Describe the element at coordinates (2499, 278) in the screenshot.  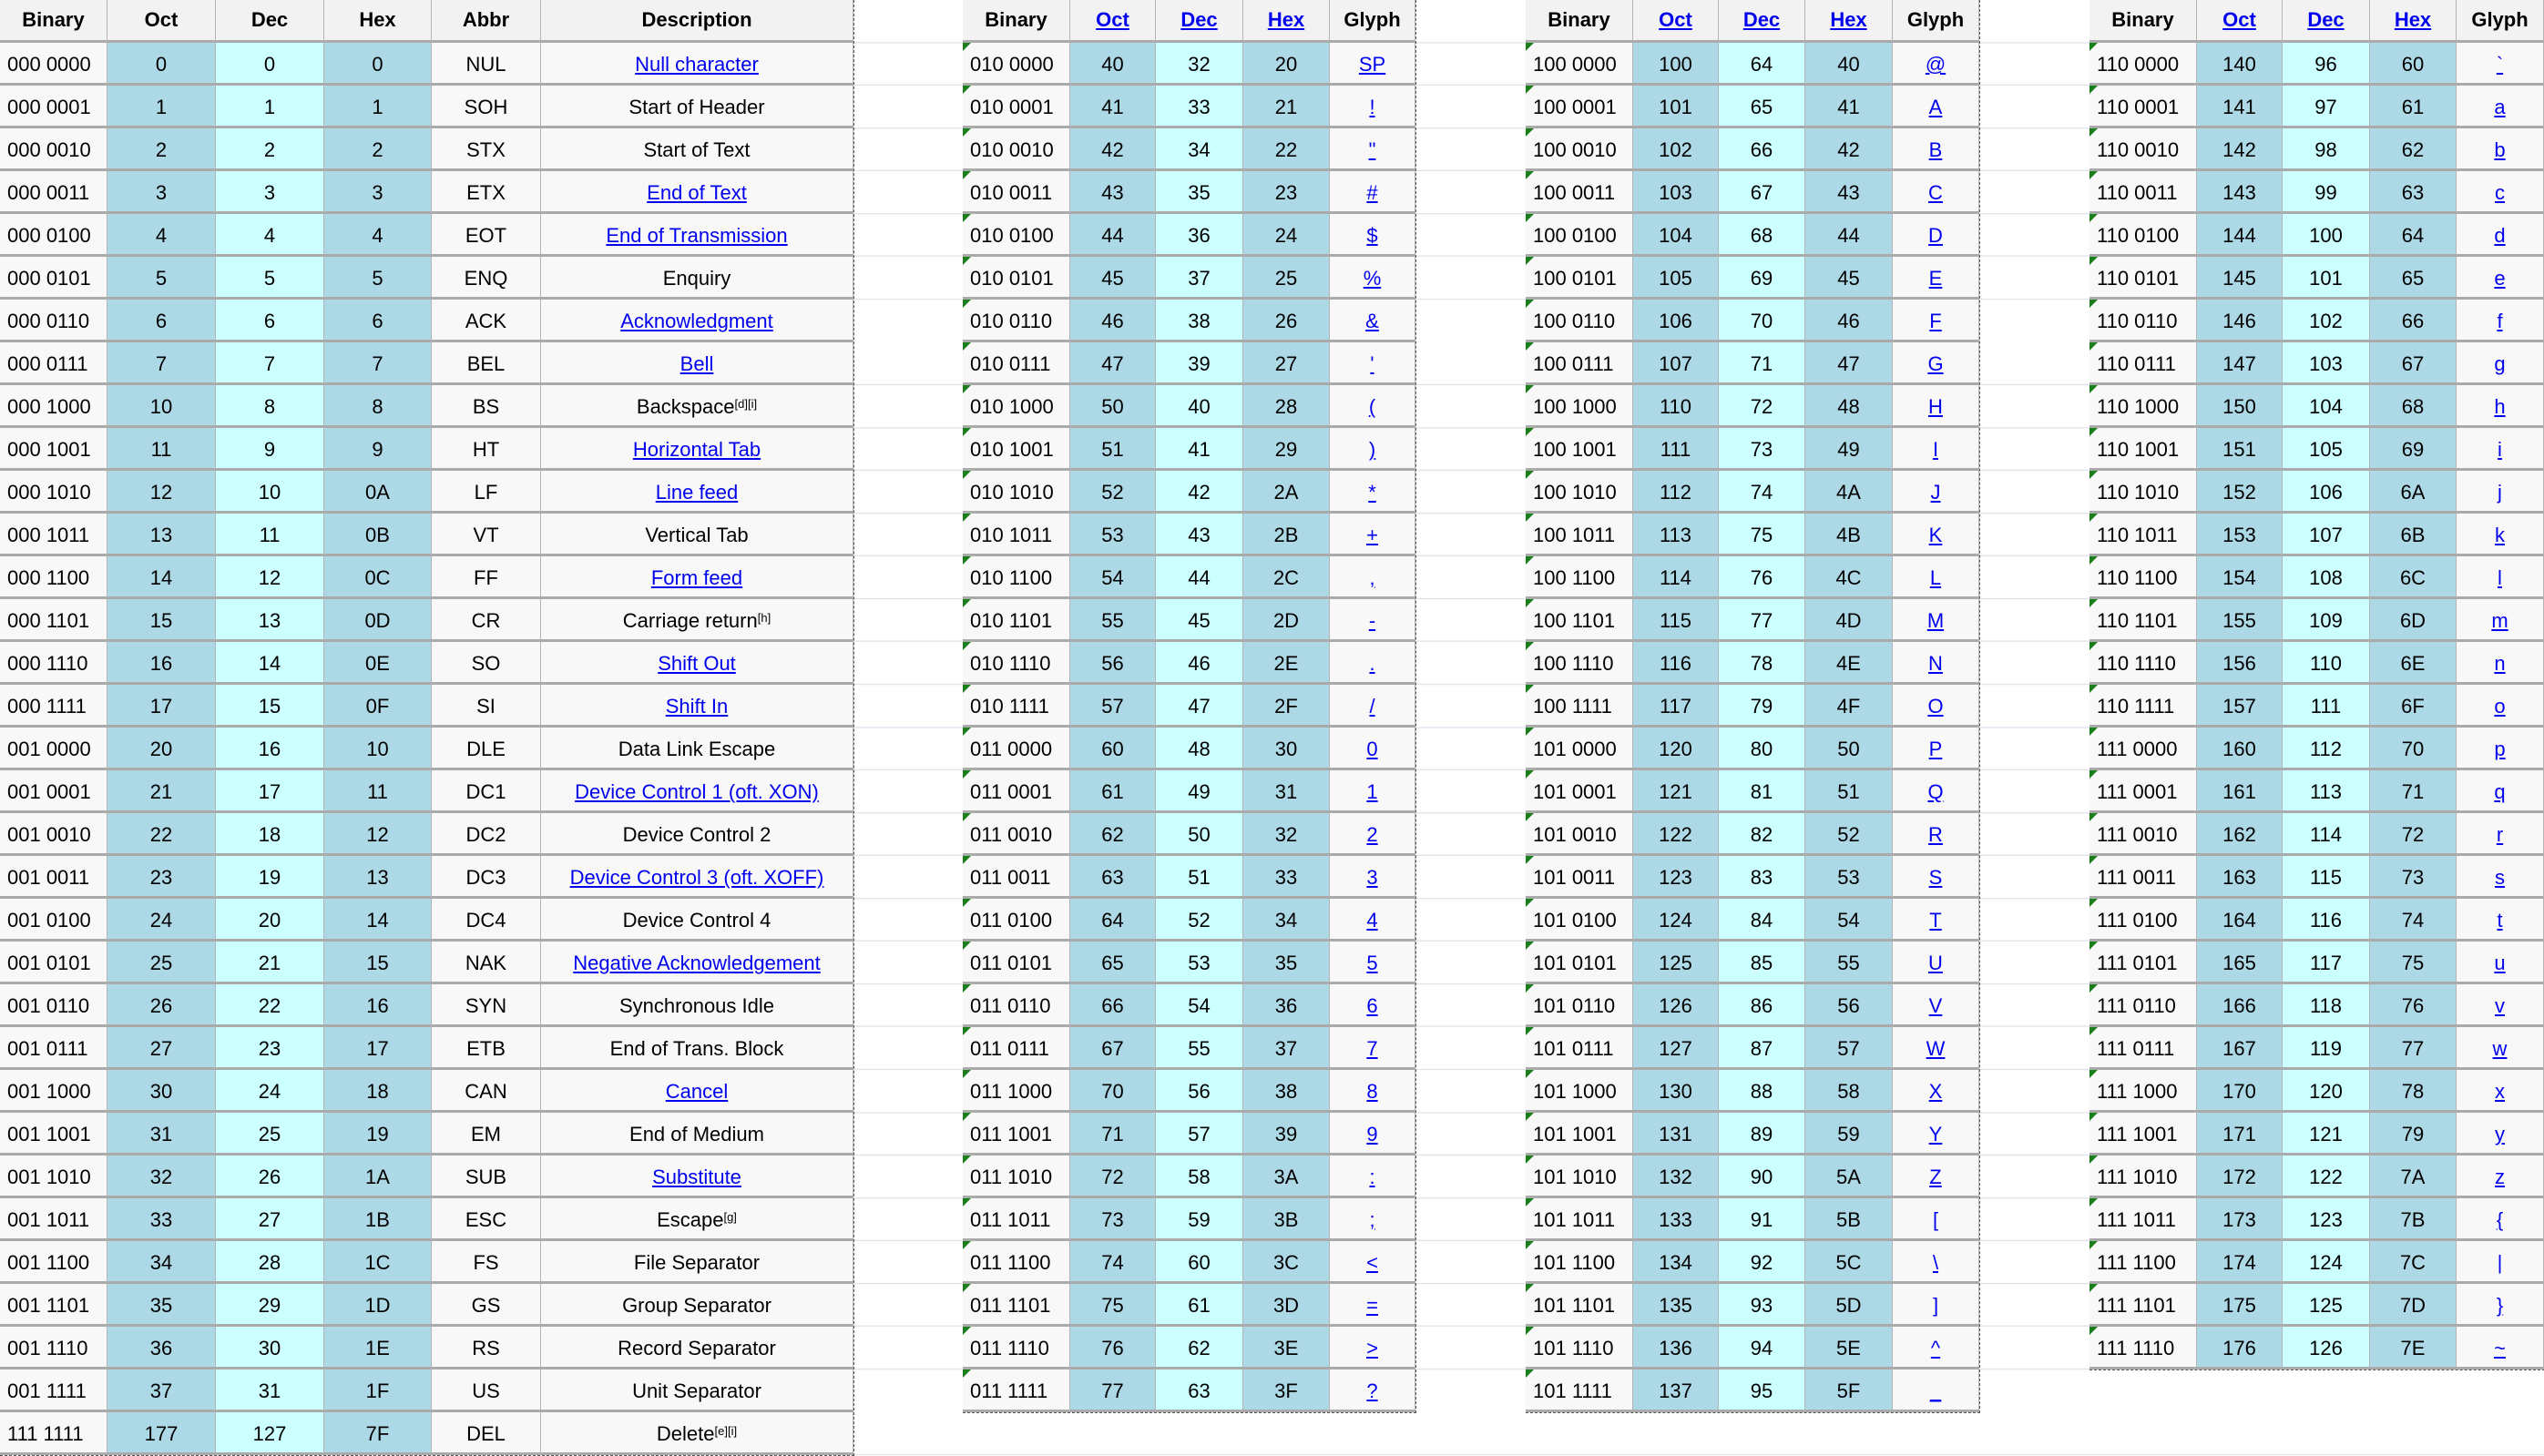
I see `glyph-cell-link: e` at that location.